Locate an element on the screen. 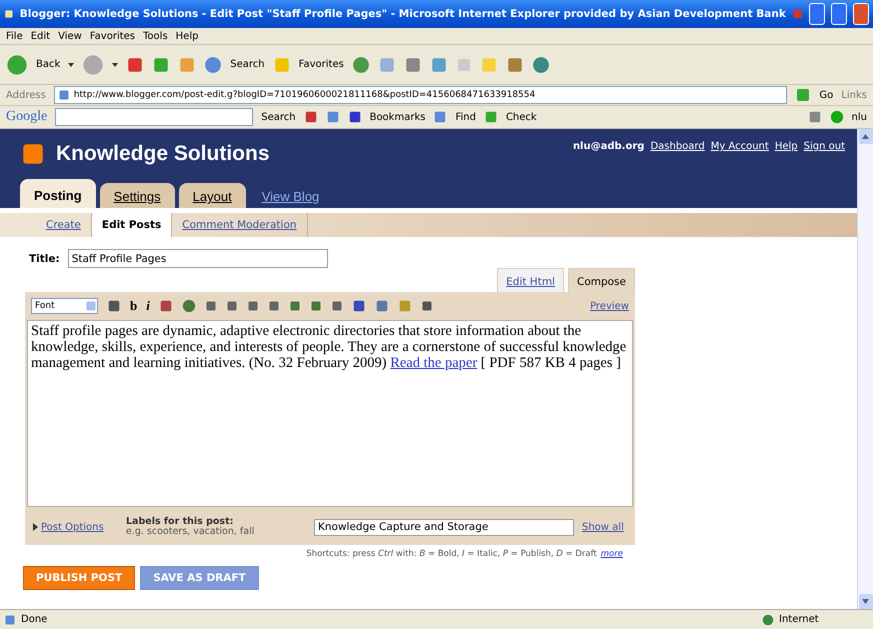 This screenshot has width=873, height=629. sub-tab: Comment Moderation is located at coordinates (240, 225).